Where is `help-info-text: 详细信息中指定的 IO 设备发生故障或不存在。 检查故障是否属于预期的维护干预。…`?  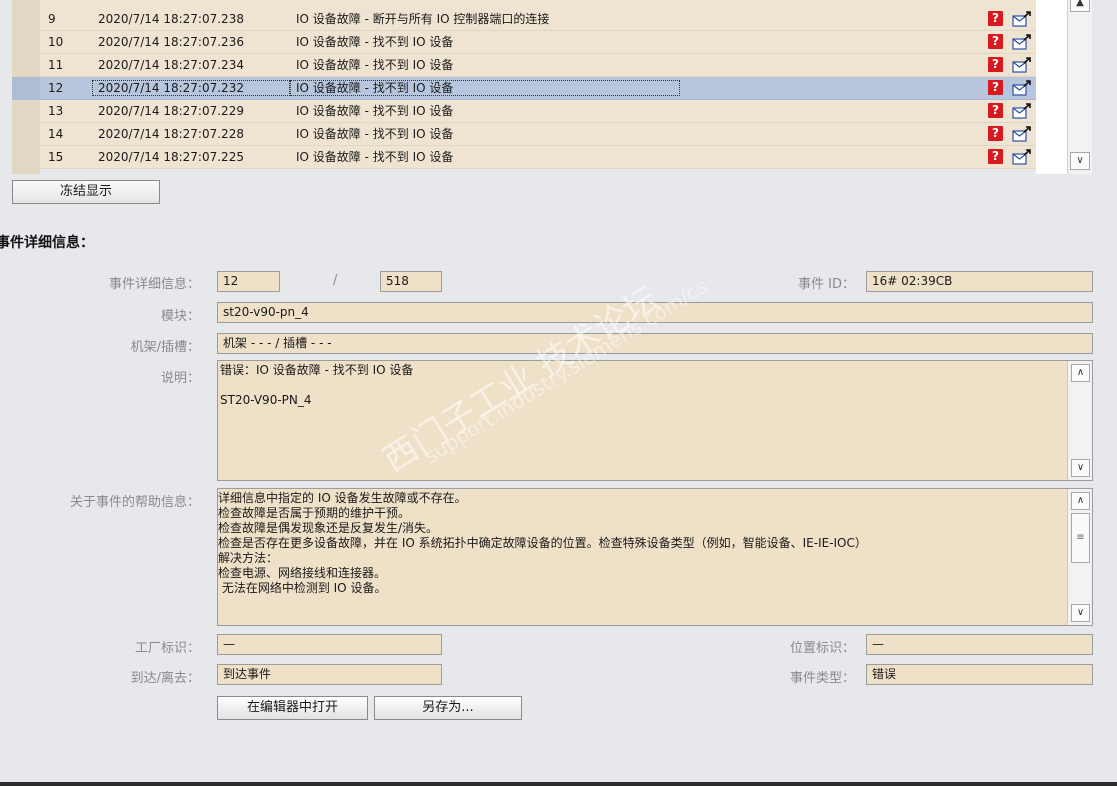
help-info-text: 详细信息中指定的 IO 设备发生故障或不存在。 检查故障是否属于预期的维护干预。… is located at coordinates (542, 543).